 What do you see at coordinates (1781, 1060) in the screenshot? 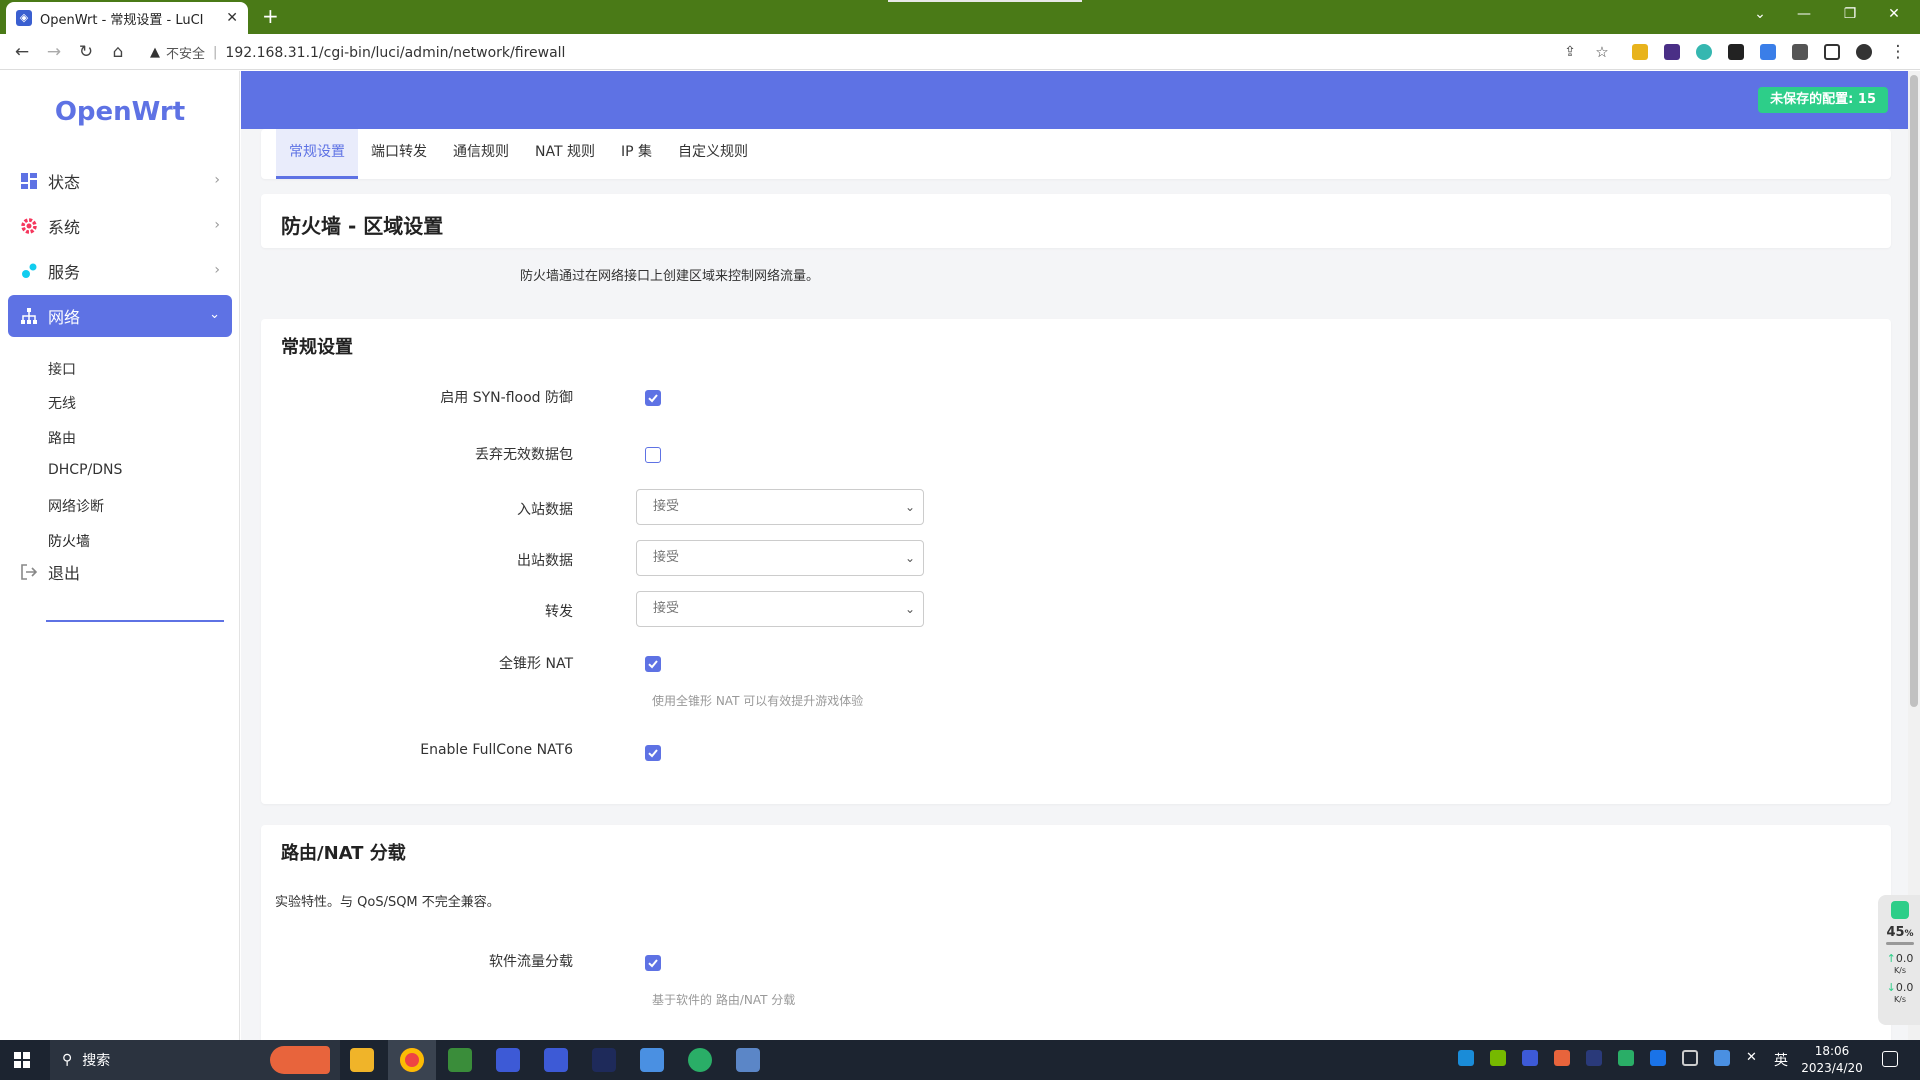
I see `ime-indicator: 英` at bounding box center [1781, 1060].